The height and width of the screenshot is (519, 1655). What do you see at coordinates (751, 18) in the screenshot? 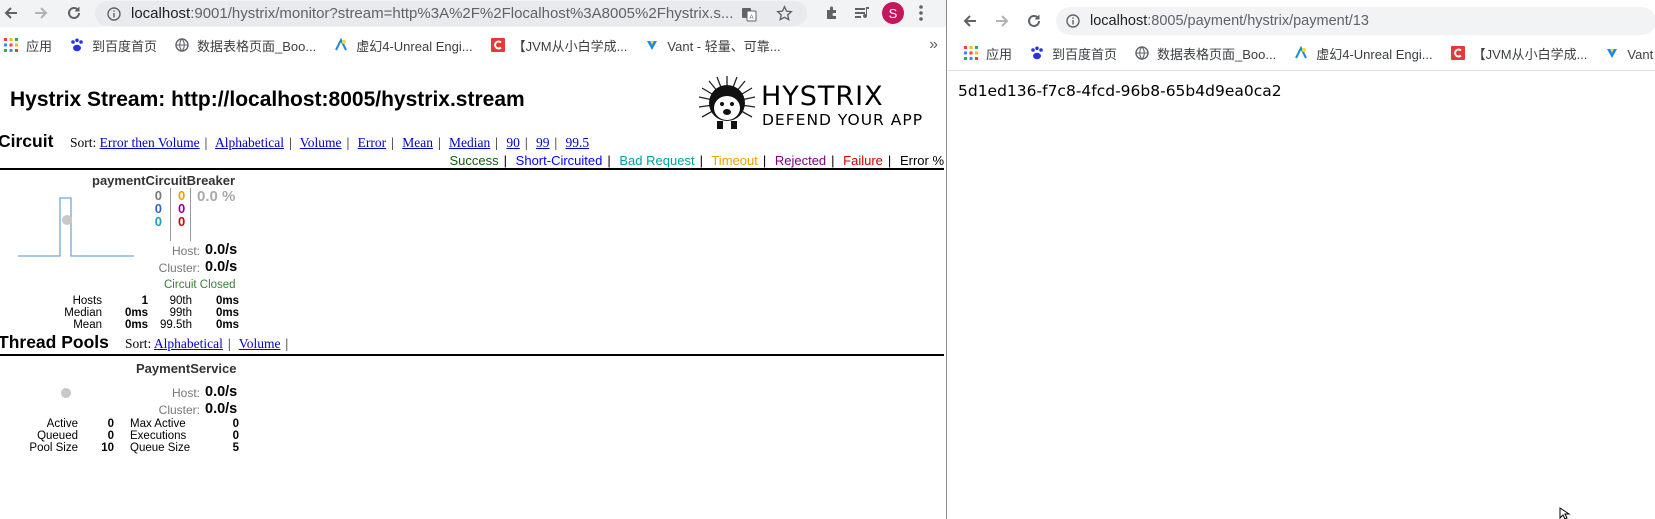
I see `svg-text: A` at bounding box center [751, 18].